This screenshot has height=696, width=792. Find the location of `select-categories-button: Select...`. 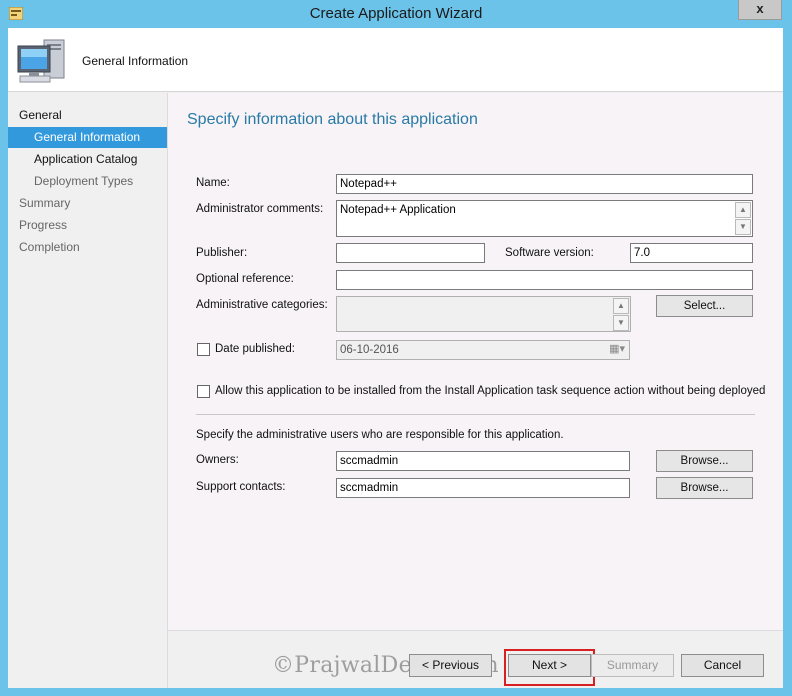

select-categories-button: Select... is located at coordinates (704, 306).